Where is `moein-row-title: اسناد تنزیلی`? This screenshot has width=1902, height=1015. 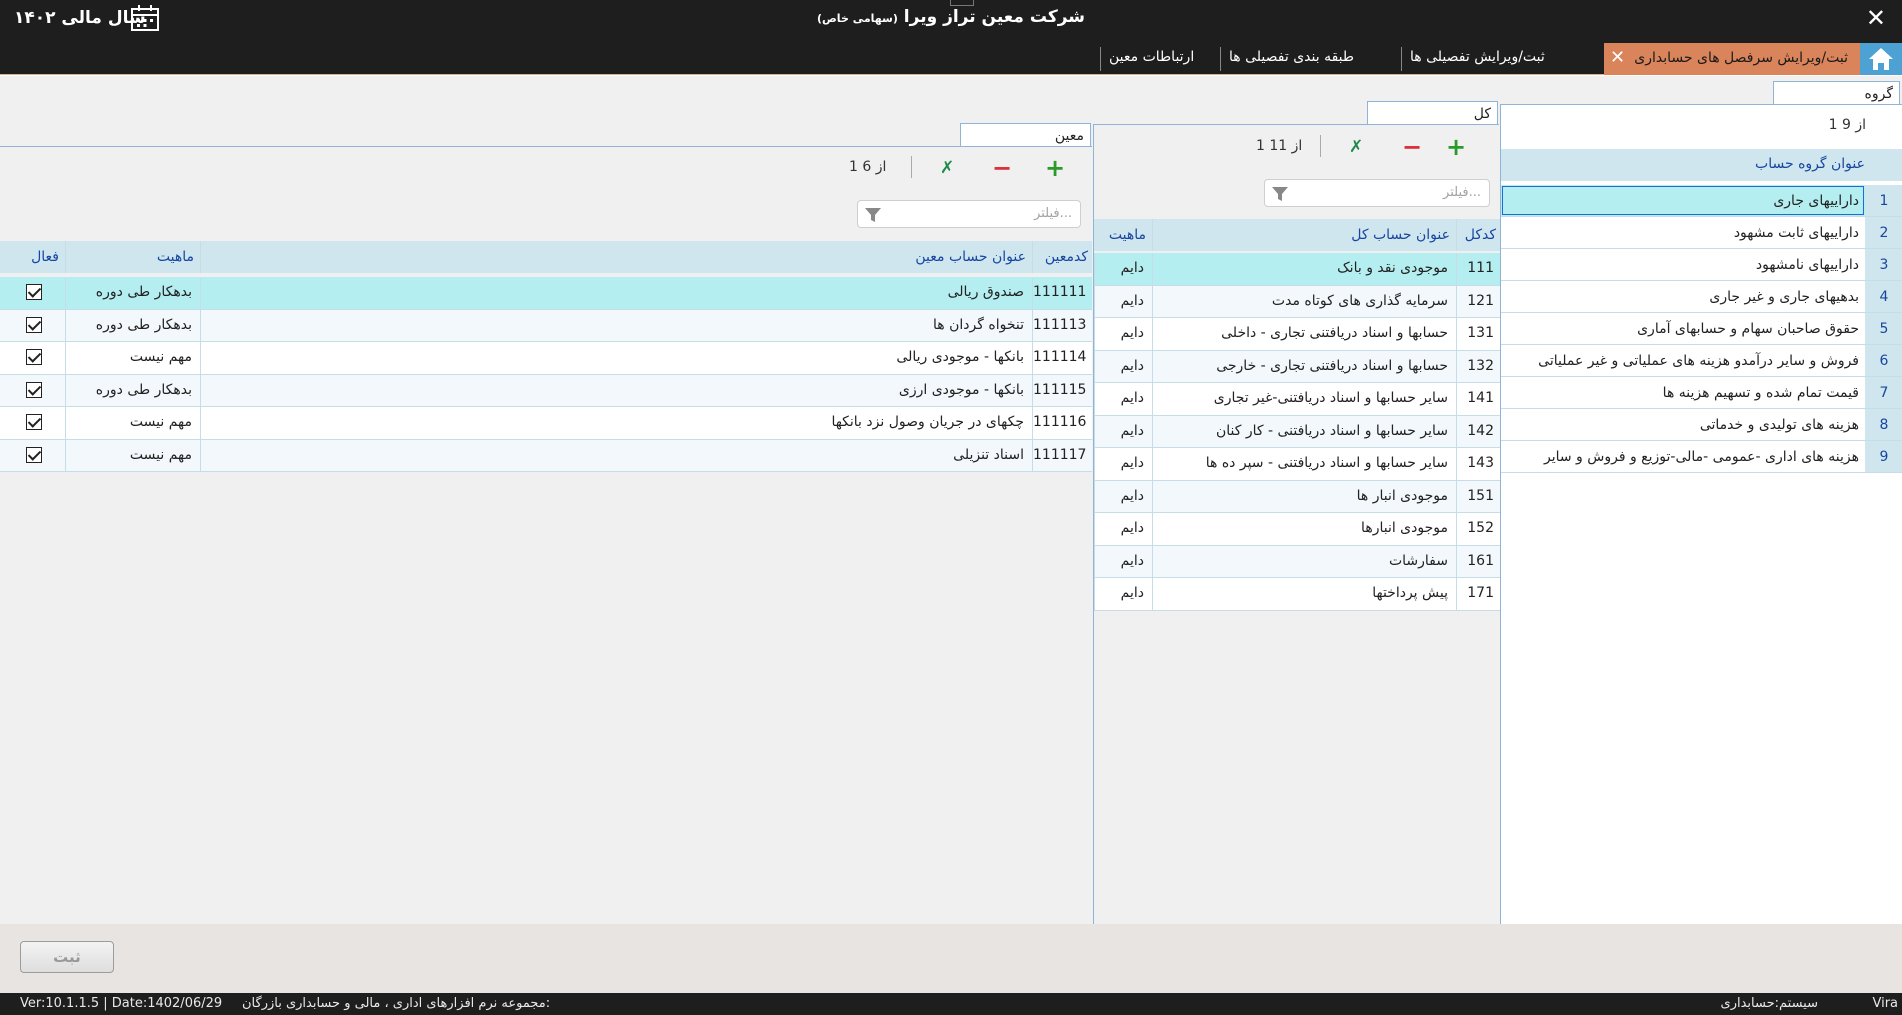 moein-row-title: اسناد تنزیلی is located at coordinates (616, 455).